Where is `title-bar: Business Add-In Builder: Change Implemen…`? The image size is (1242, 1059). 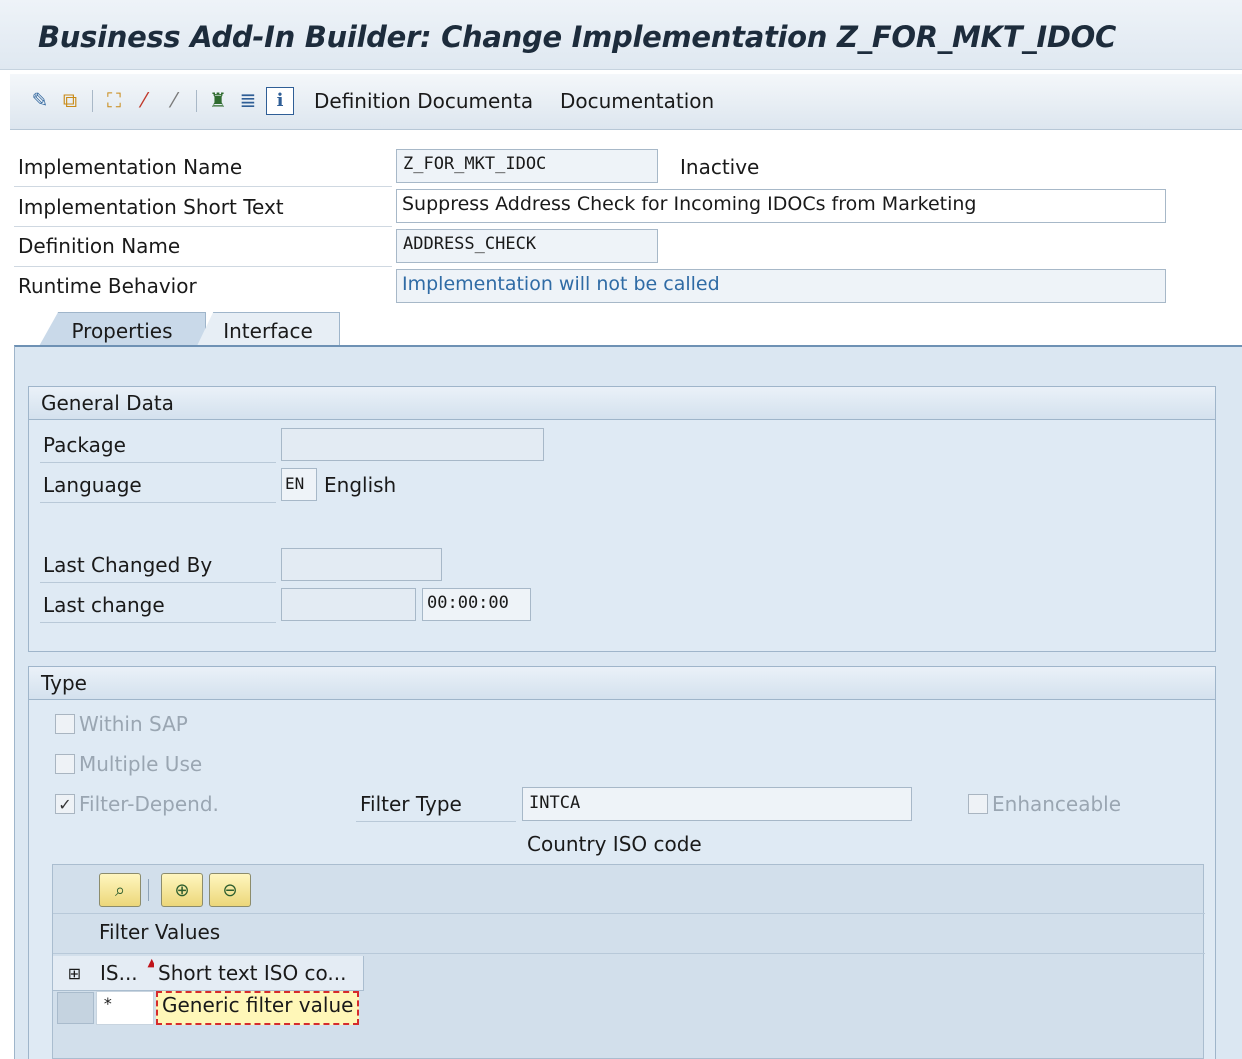 title-bar: Business Add-In Builder: Change Implemen… is located at coordinates (621, 35).